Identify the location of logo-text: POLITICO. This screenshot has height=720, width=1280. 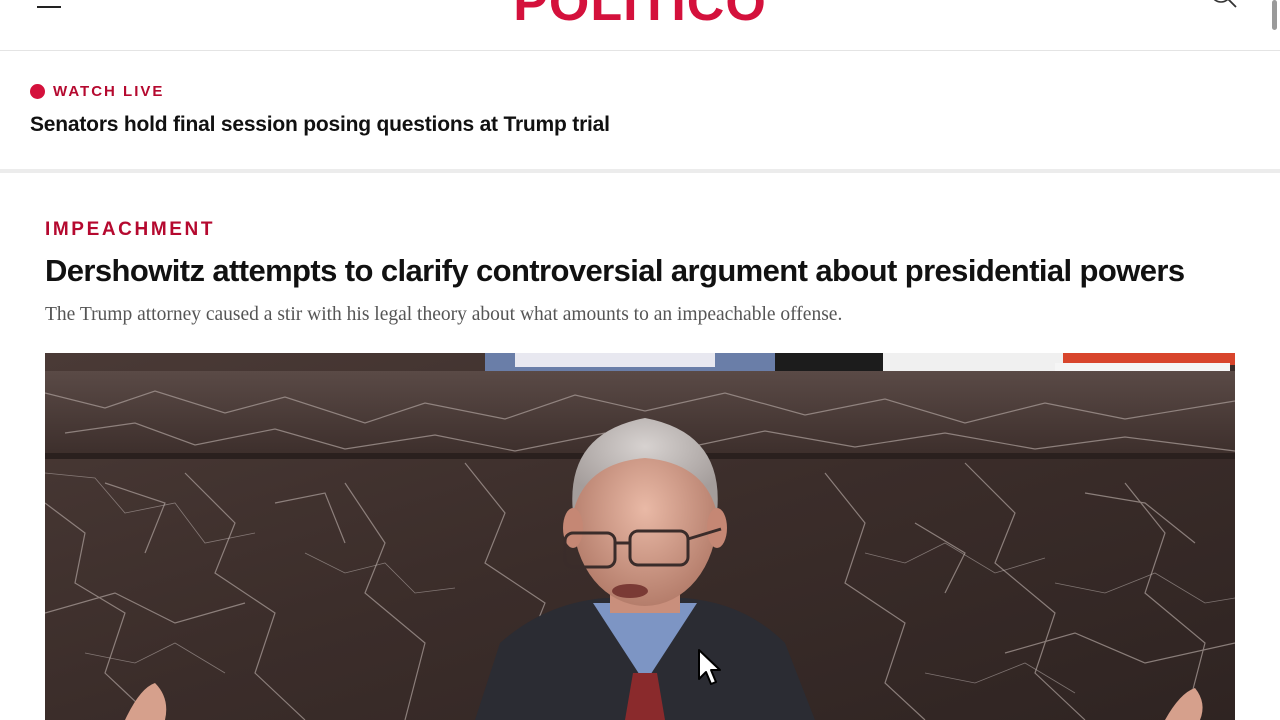
(640, 13).